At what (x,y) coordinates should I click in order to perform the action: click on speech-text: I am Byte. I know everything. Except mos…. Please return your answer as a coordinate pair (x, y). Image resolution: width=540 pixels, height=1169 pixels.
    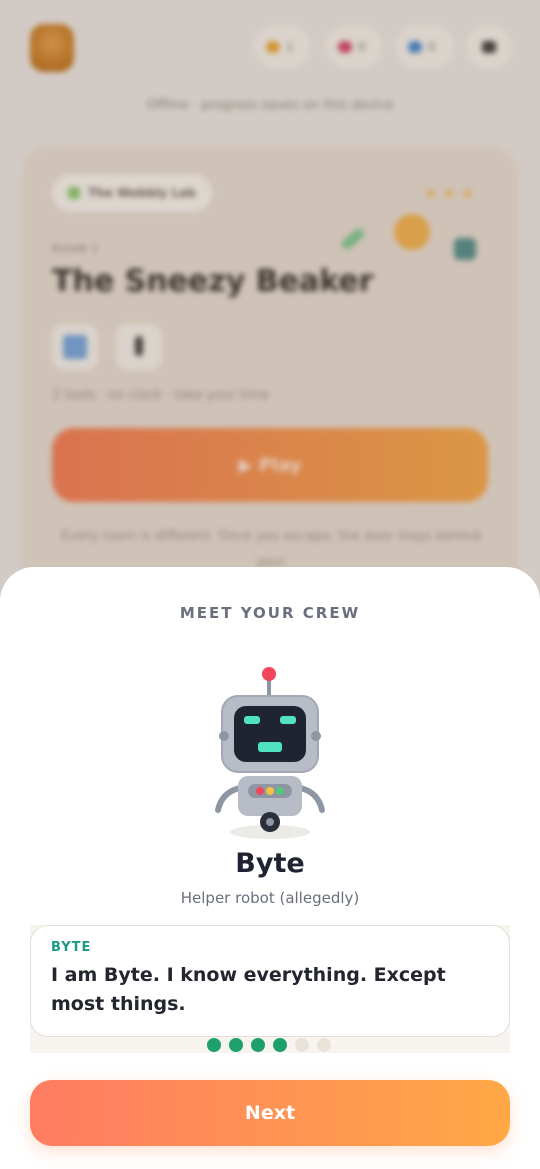
    Looking at the image, I should click on (248, 989).